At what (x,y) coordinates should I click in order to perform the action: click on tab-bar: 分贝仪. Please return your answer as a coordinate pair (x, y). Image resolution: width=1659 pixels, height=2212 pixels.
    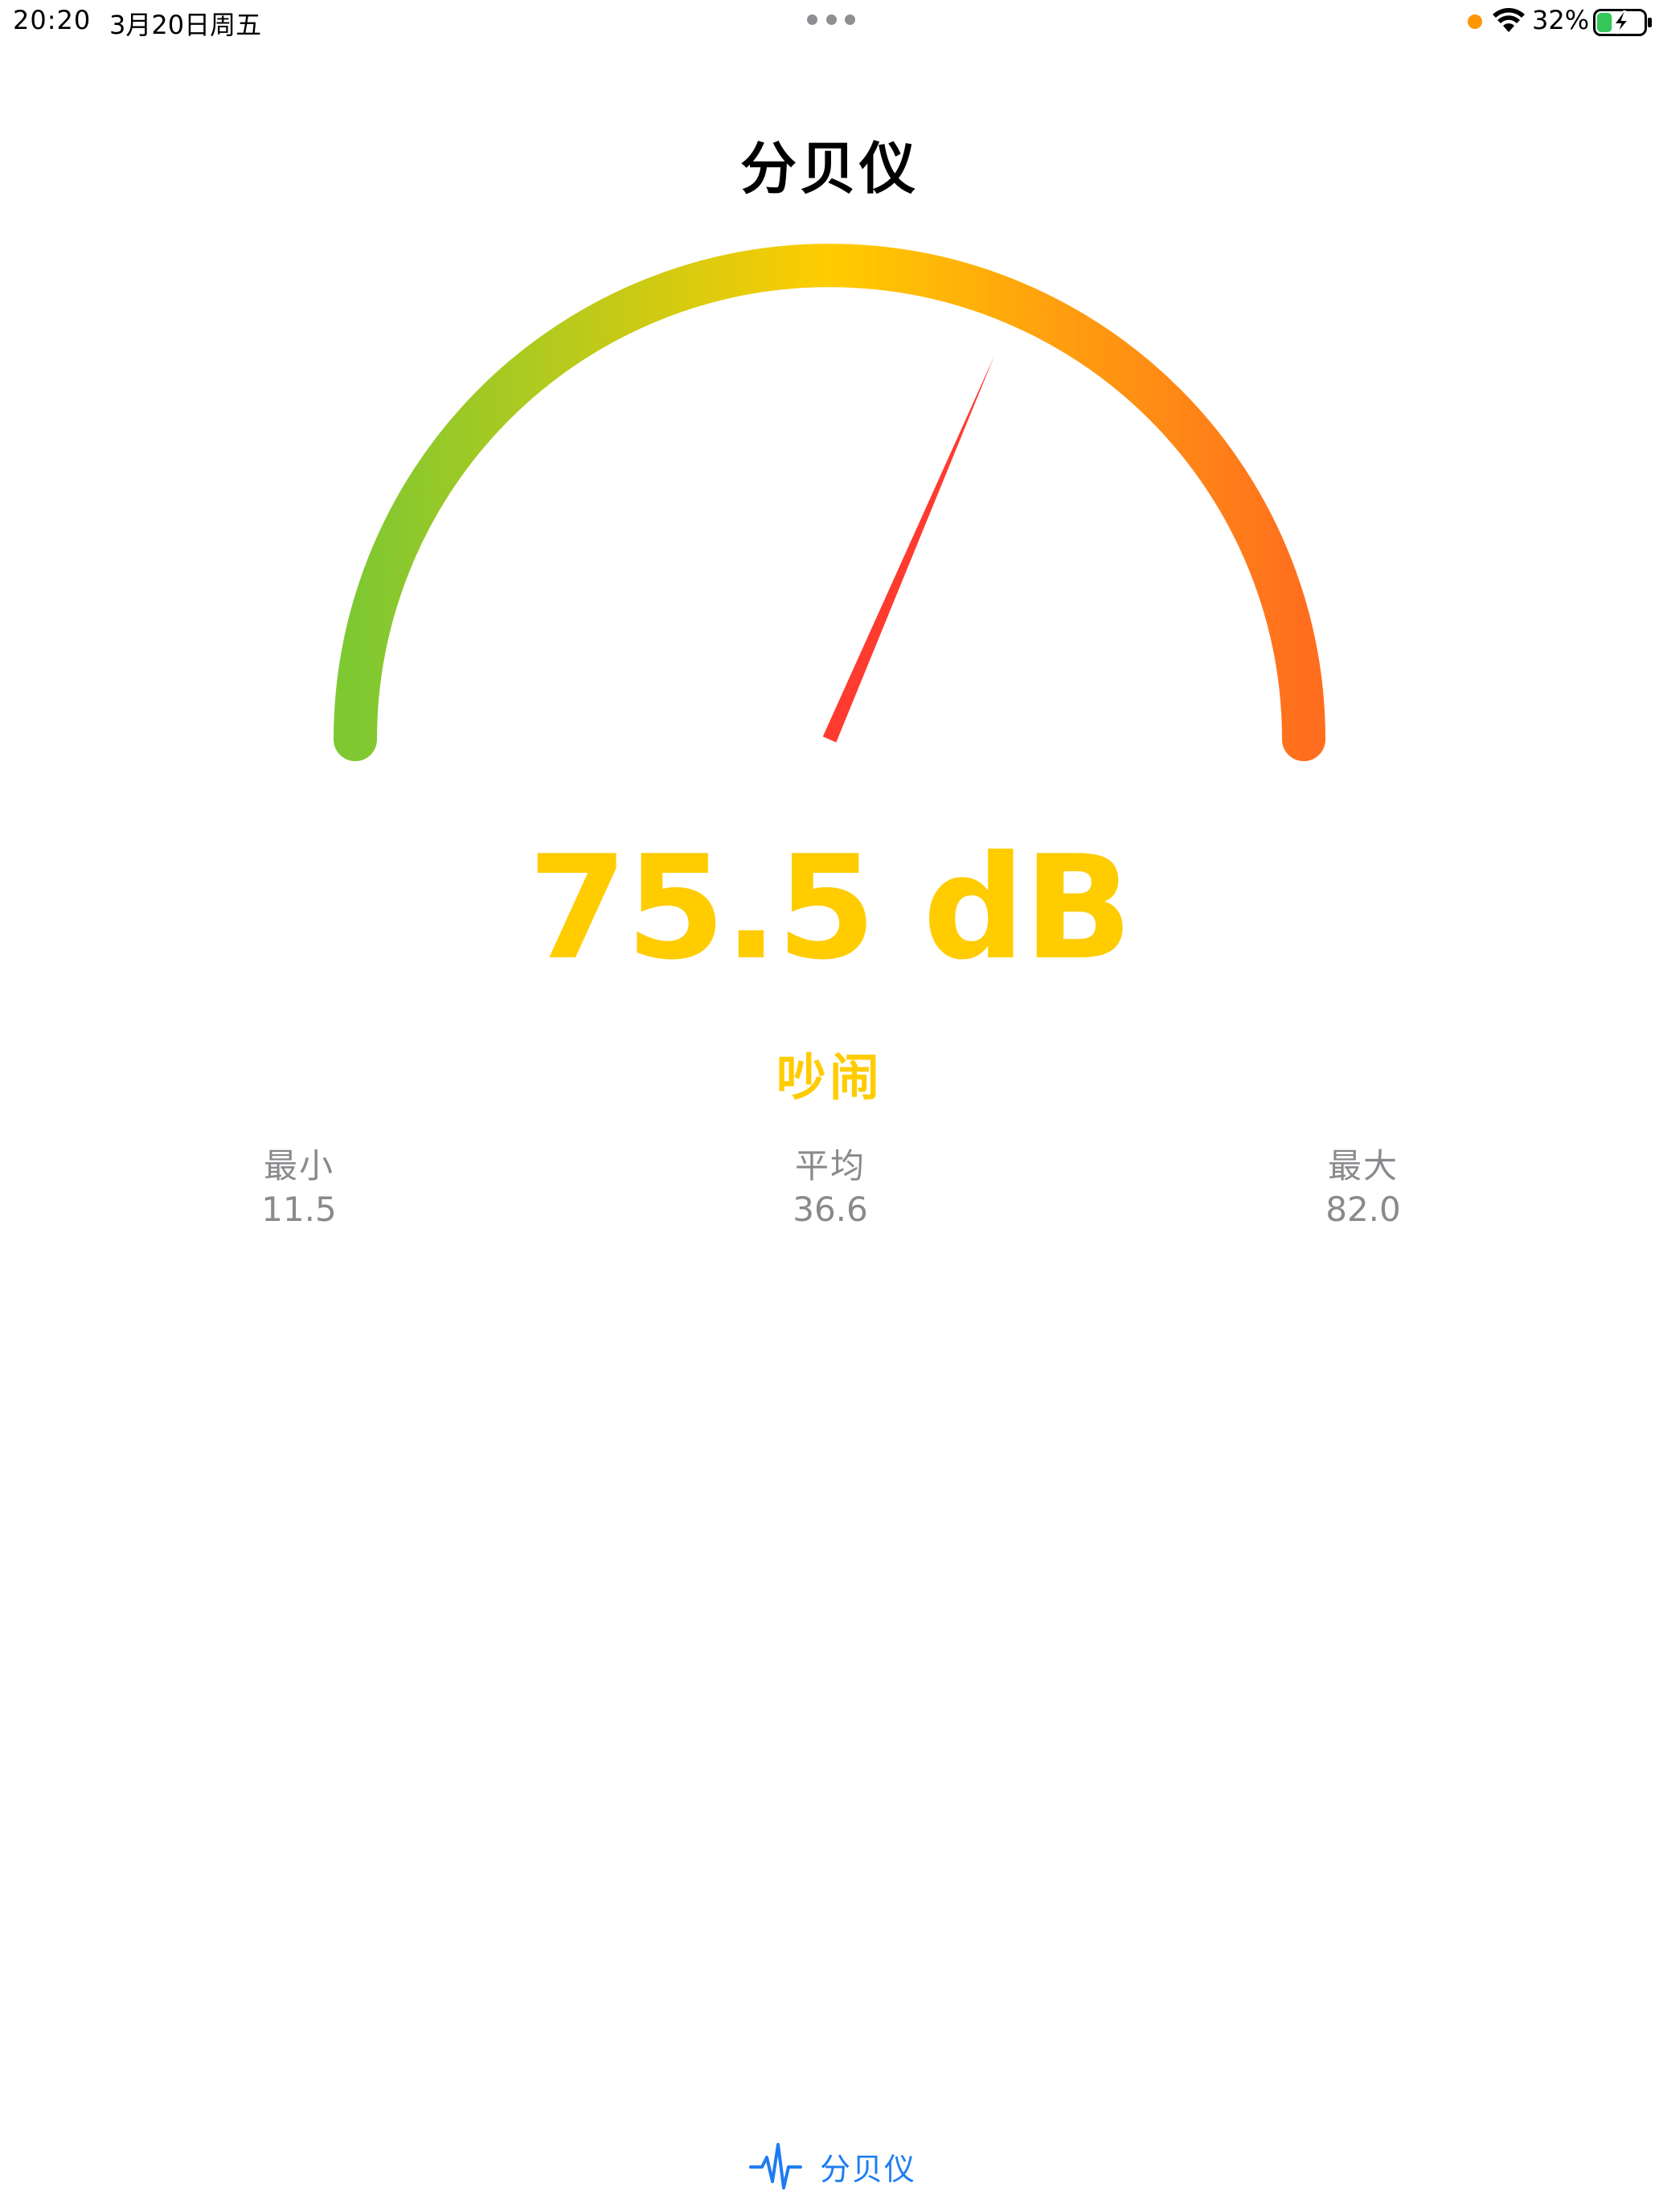
    Looking at the image, I should click on (829, 2166).